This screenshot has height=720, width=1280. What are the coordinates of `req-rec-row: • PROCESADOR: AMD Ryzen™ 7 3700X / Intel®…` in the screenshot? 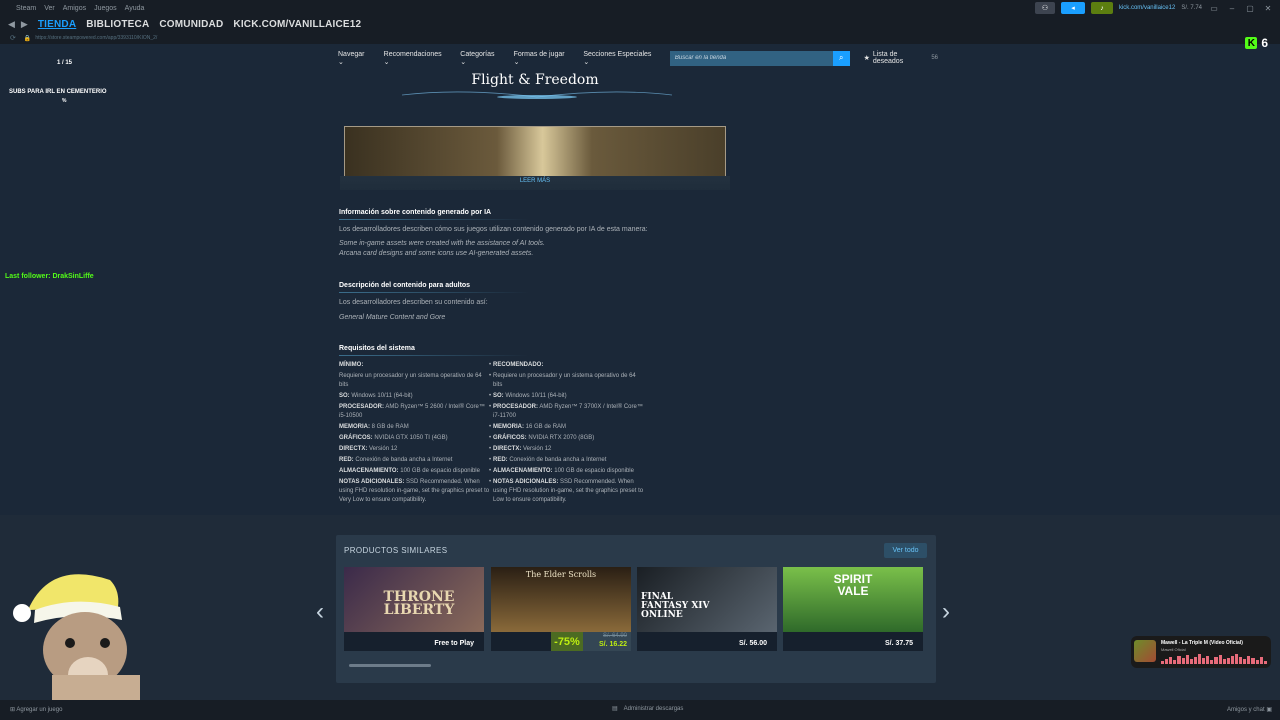 It's located at (566, 411).